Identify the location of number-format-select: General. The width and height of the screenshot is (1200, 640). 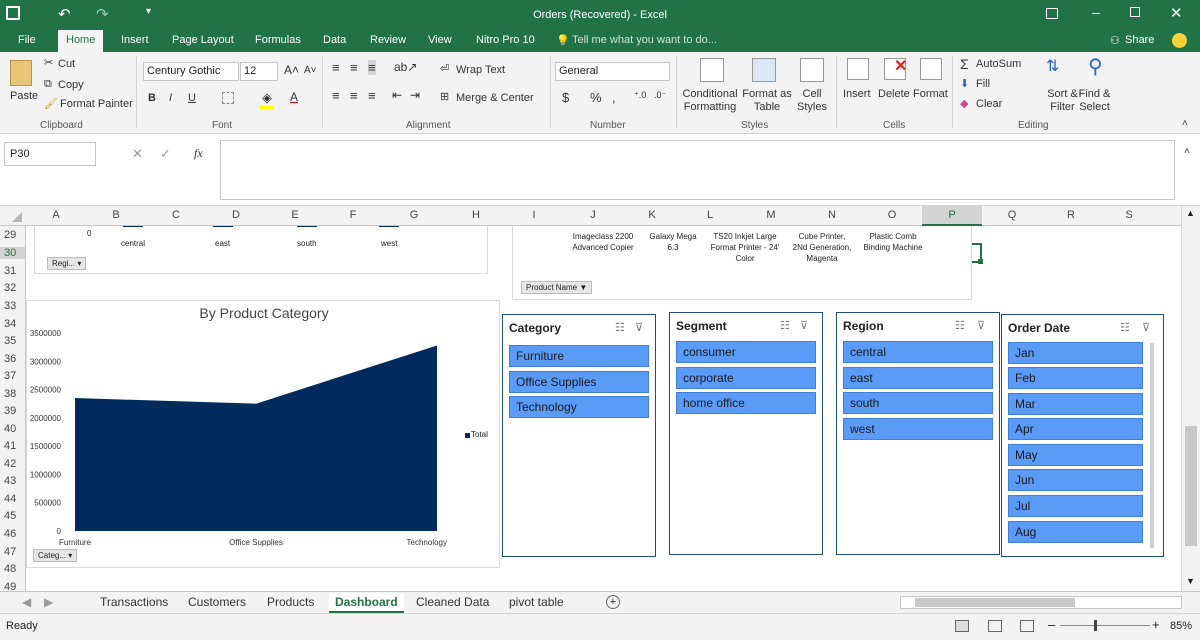
(612, 71).